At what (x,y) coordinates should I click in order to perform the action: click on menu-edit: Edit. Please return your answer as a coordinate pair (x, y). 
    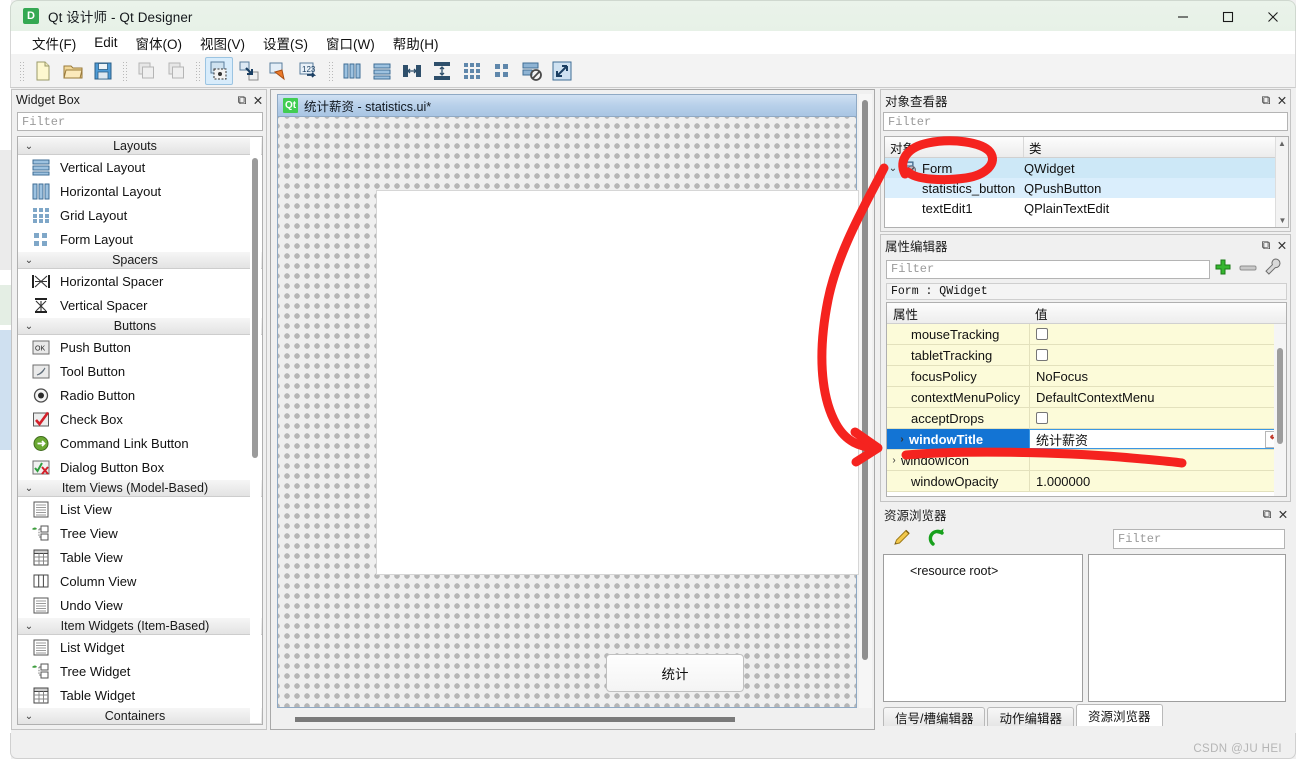
    Looking at the image, I should click on (105, 42).